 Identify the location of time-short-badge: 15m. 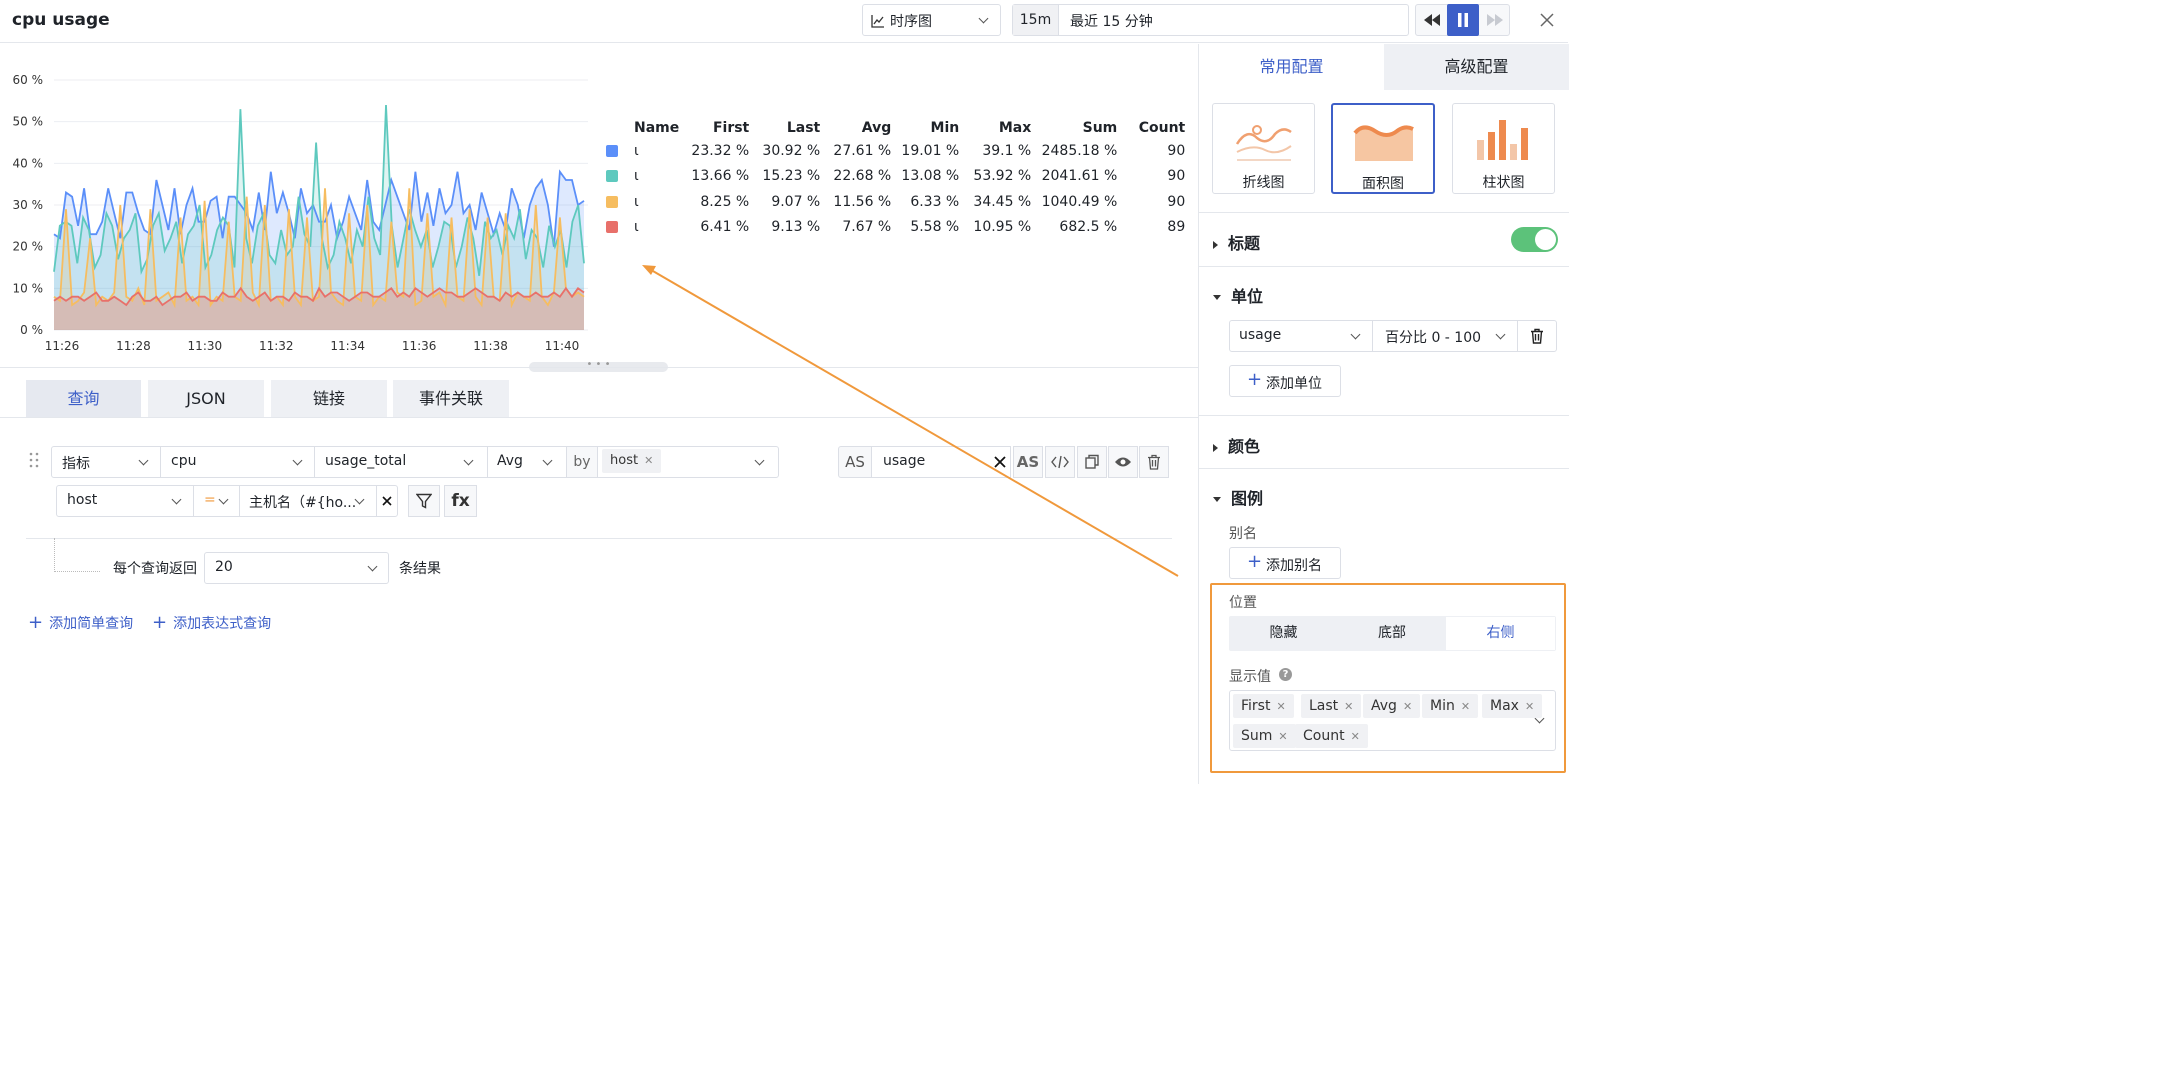
(1036, 20).